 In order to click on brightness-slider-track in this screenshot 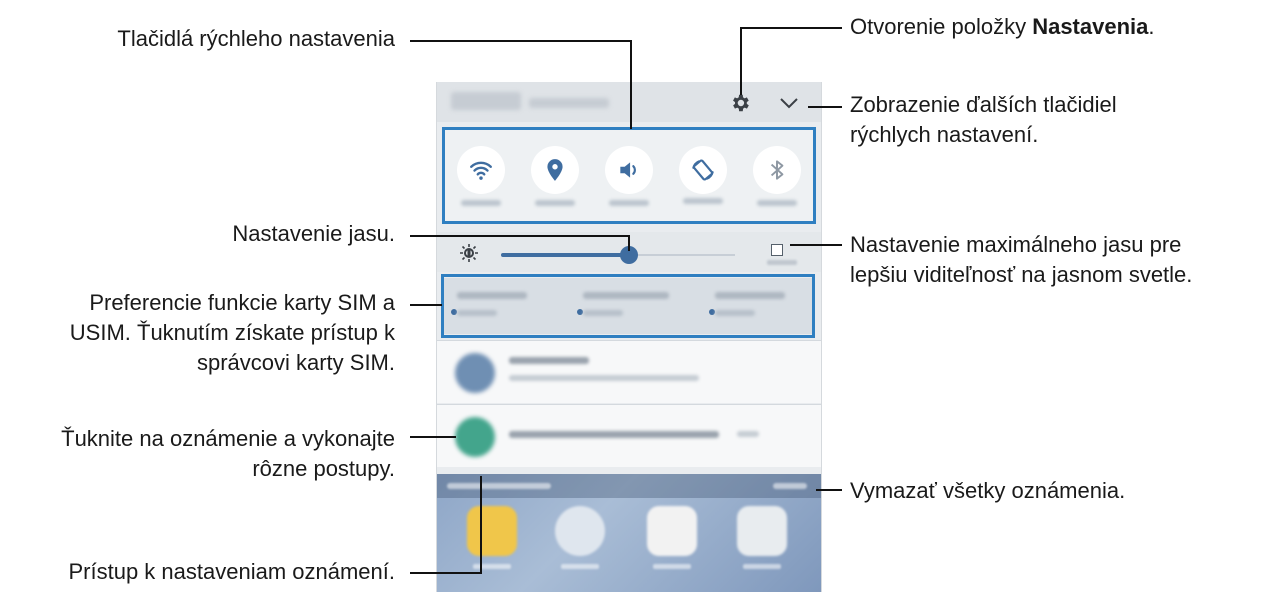, I will do `click(683, 255)`.